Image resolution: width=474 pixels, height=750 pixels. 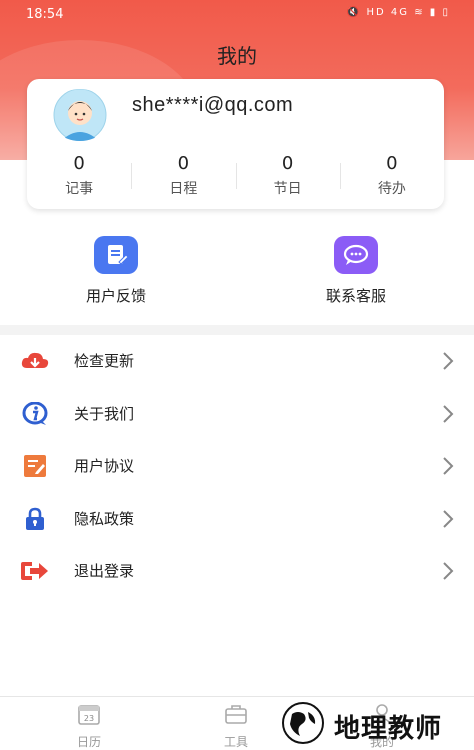 I want to click on tab-calendar: 23 日历, so click(x=89, y=726).